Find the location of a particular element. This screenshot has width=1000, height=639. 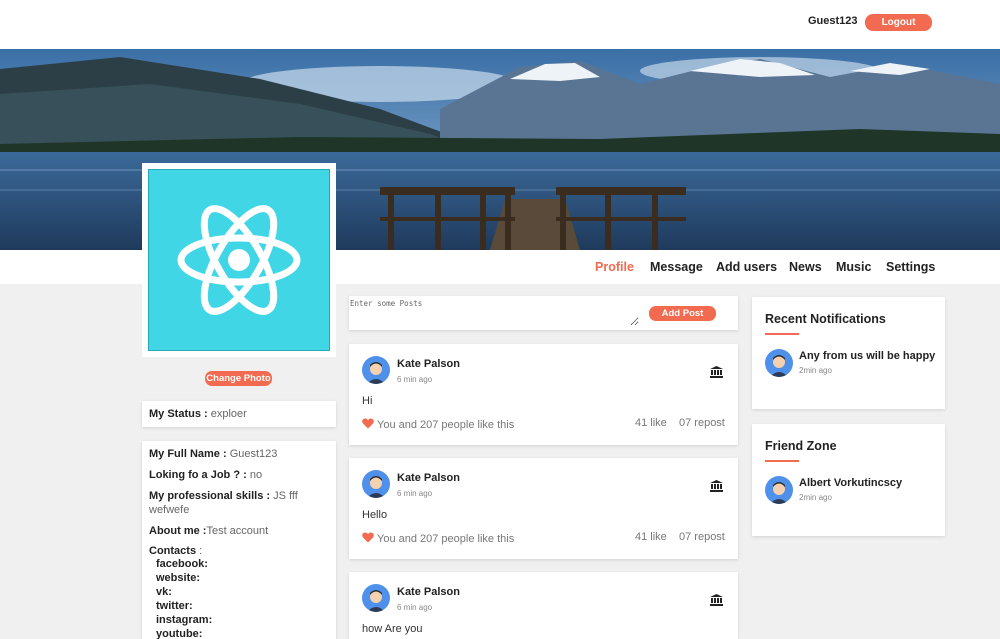

new-post-card: Add Post is located at coordinates (543, 313).